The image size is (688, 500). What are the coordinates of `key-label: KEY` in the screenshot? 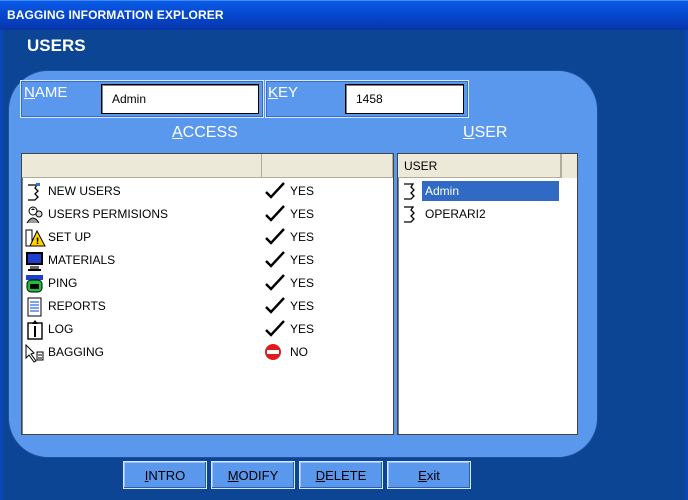 It's located at (283, 92).